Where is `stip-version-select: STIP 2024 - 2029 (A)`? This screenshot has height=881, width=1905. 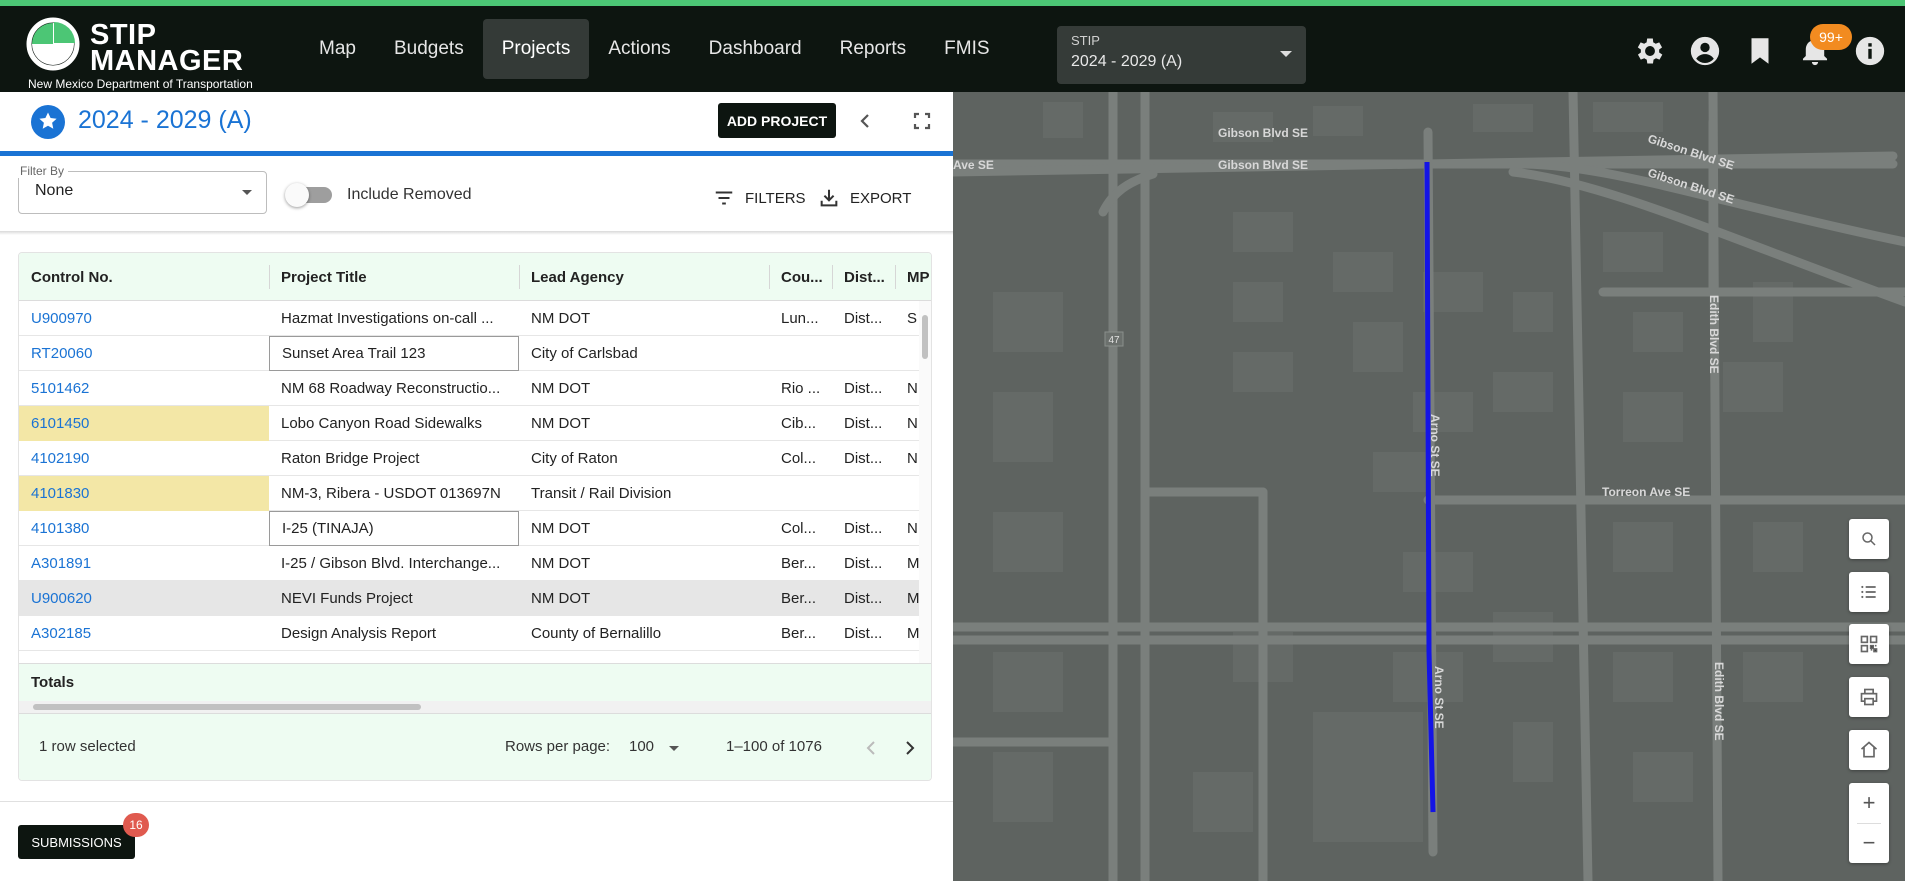
stip-version-select: STIP 2024 - 2029 (A) is located at coordinates (1181, 55).